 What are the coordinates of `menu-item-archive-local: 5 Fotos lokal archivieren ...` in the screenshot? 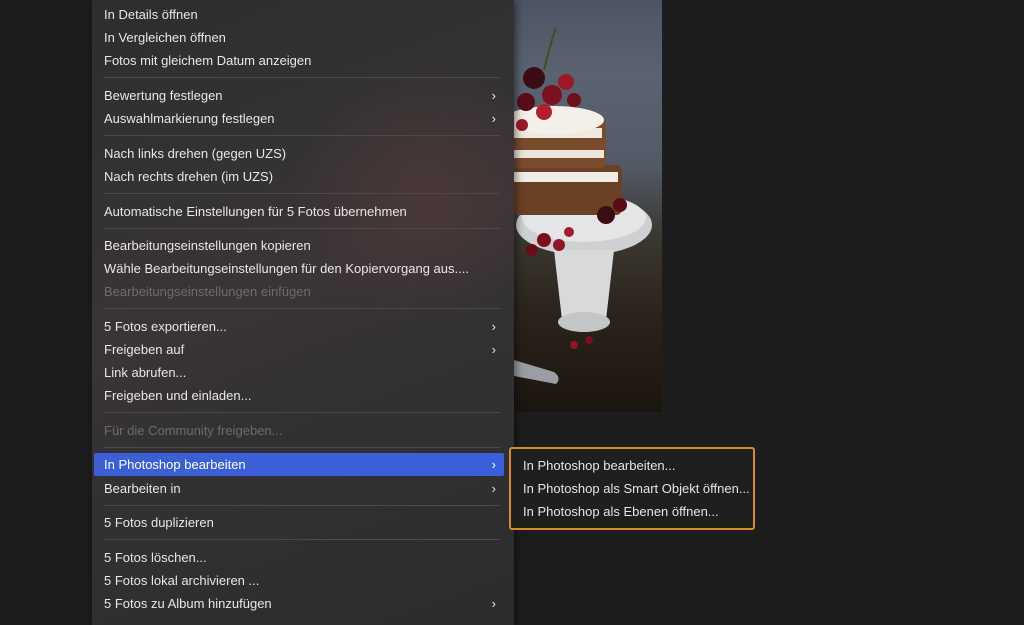 It's located at (299, 580).